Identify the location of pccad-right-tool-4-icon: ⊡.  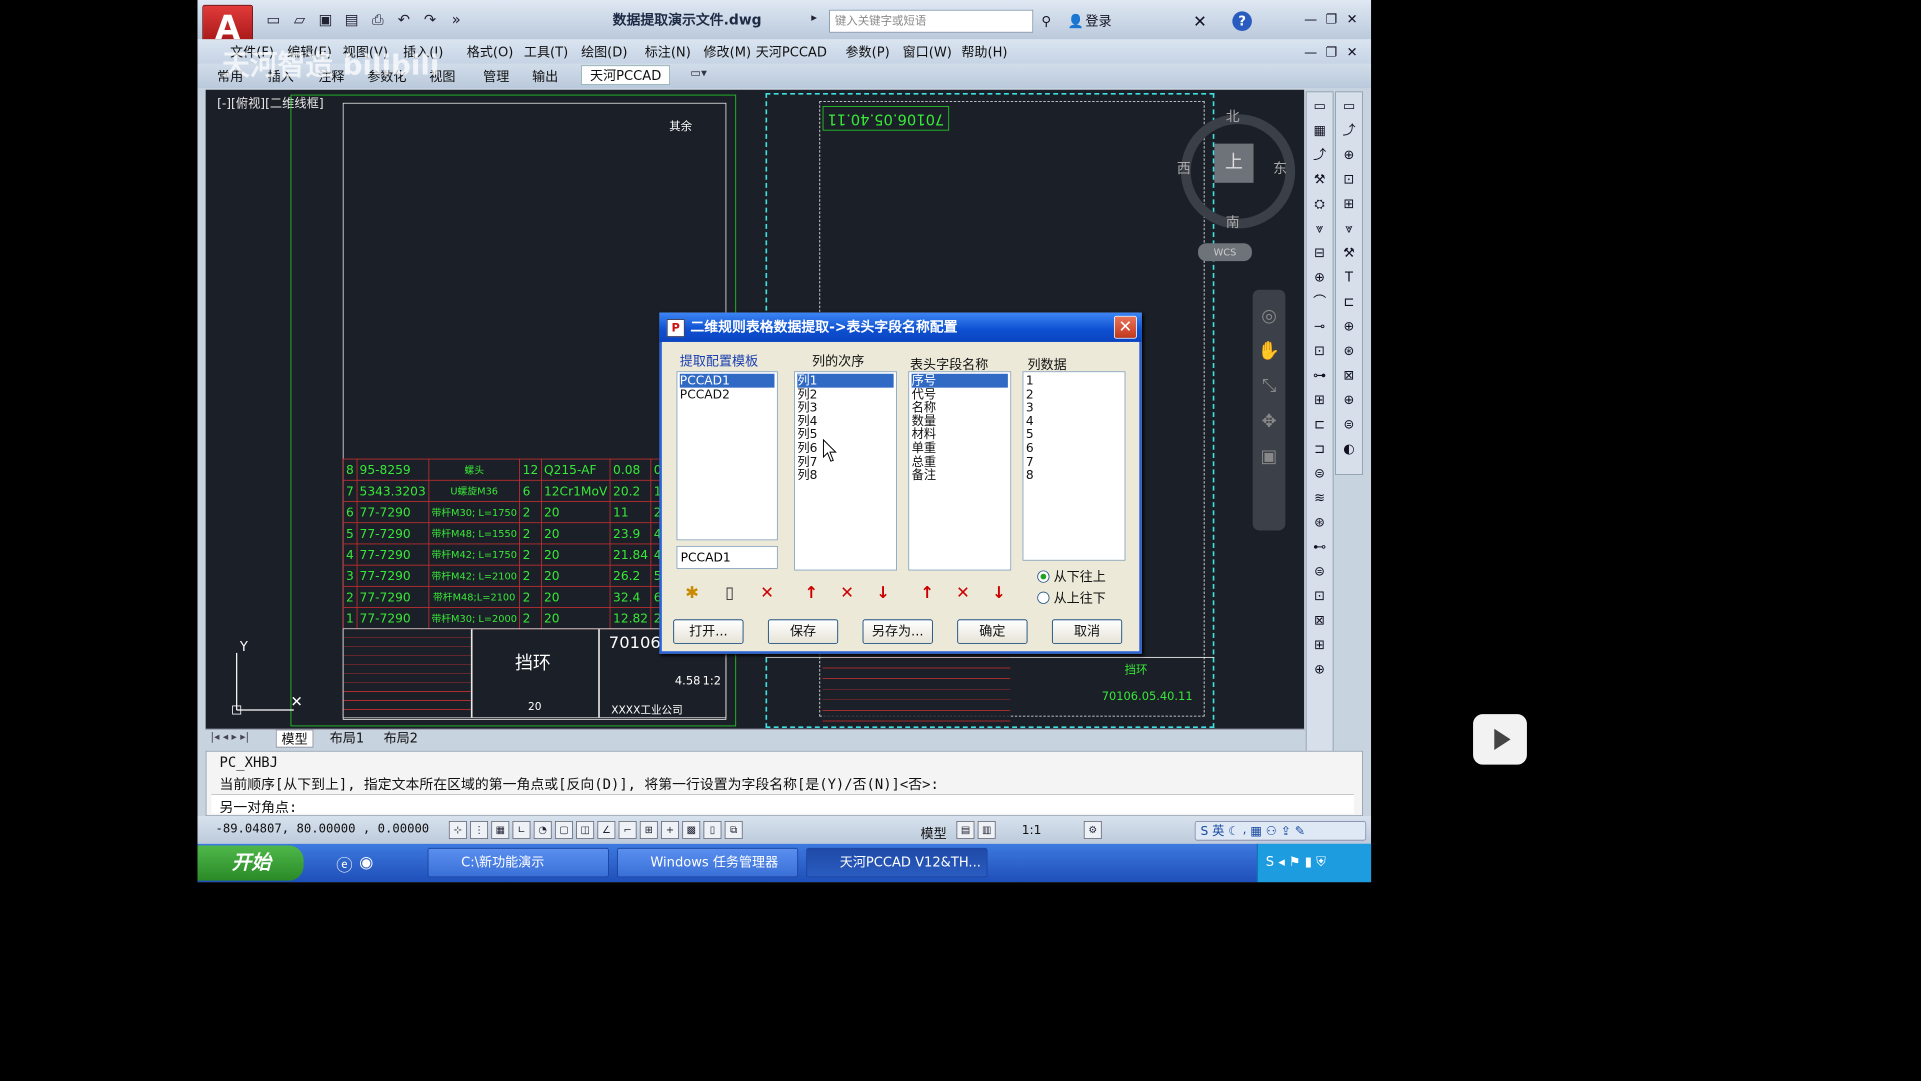
(1348, 179).